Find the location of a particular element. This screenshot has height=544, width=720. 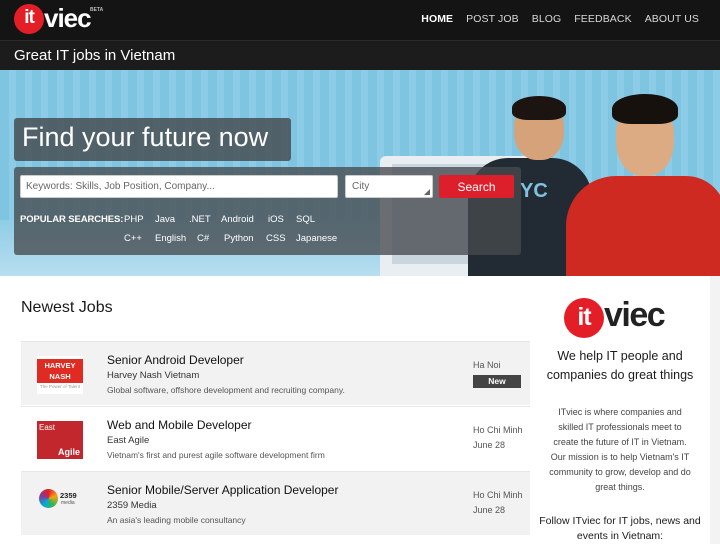

site-tagline: Great IT jobs in Vietnam is located at coordinates (95, 55).